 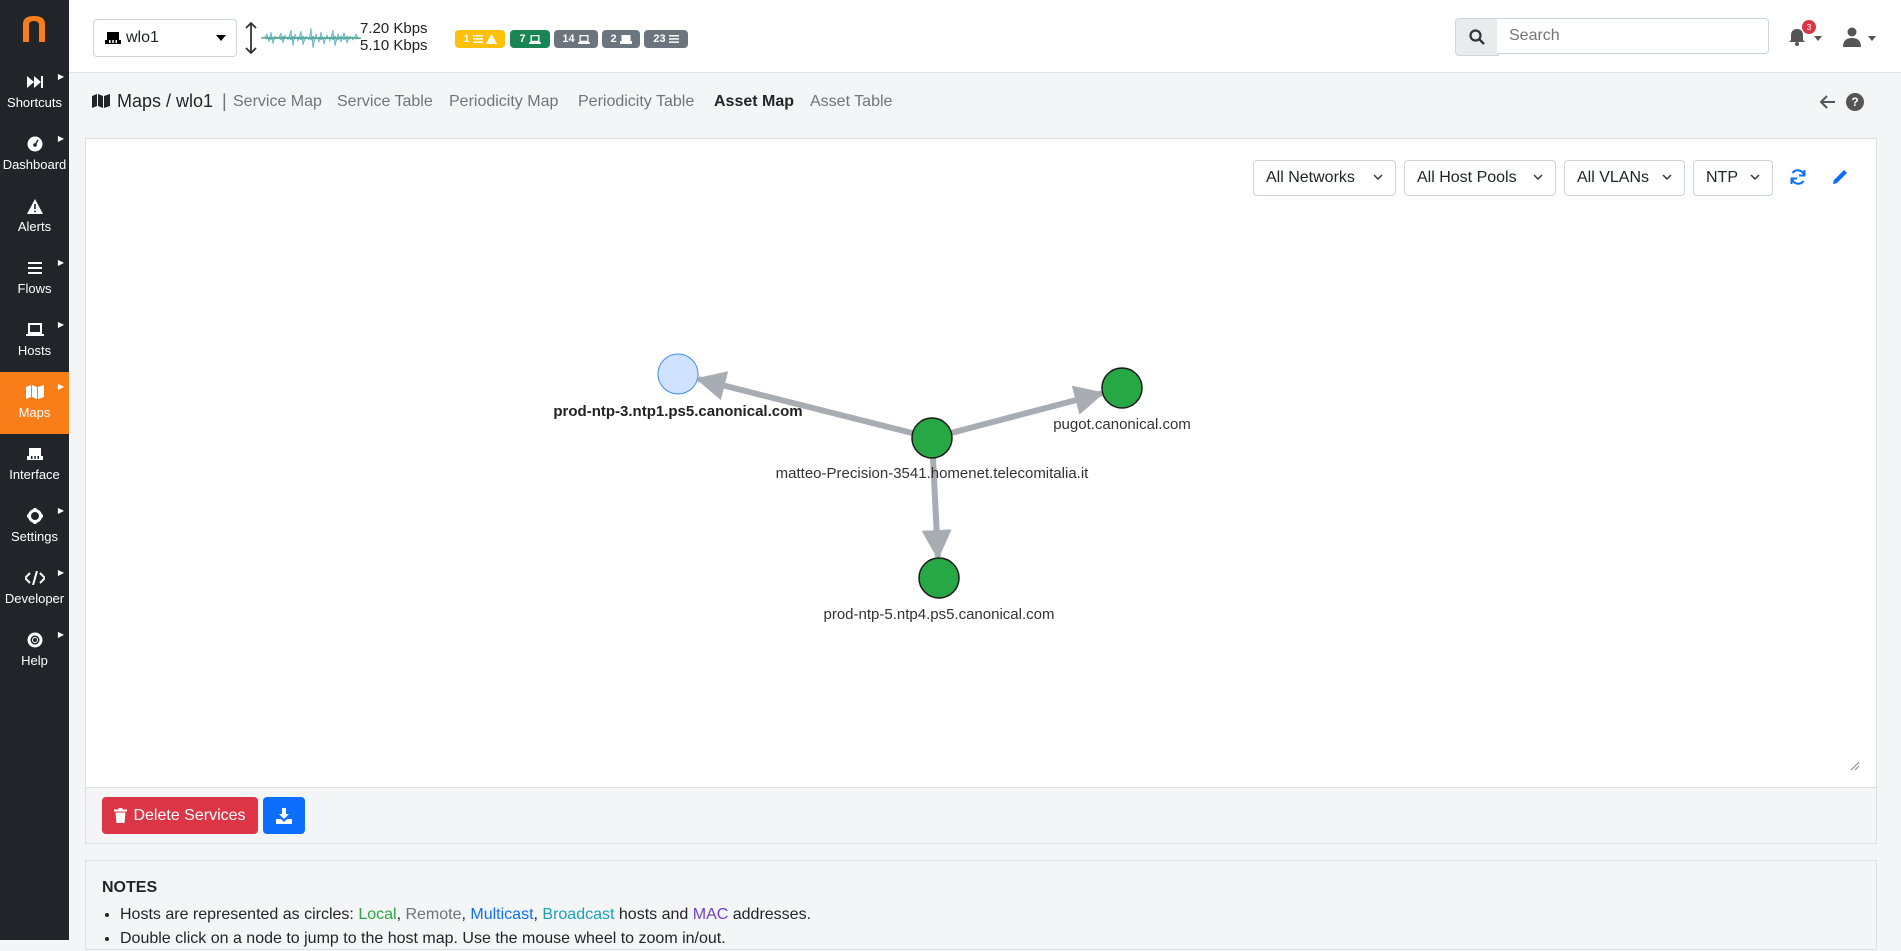 I want to click on networks-filter: All Networks, so click(x=1324, y=178).